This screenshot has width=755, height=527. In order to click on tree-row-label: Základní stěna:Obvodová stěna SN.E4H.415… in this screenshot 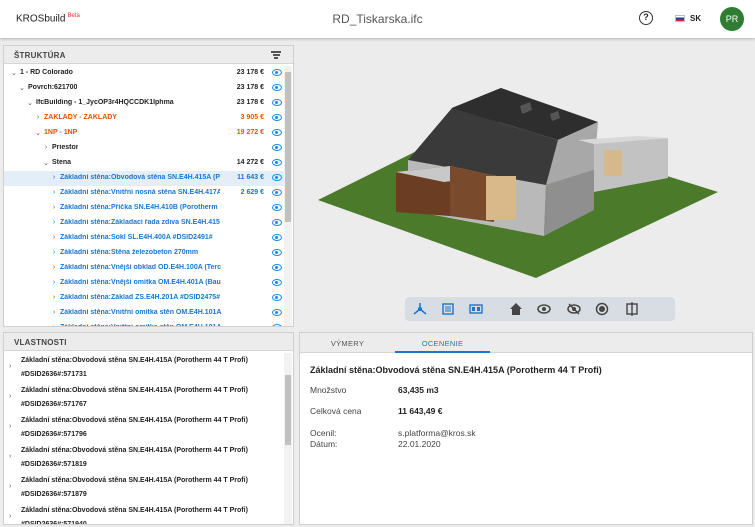, I will do `click(140, 177)`.